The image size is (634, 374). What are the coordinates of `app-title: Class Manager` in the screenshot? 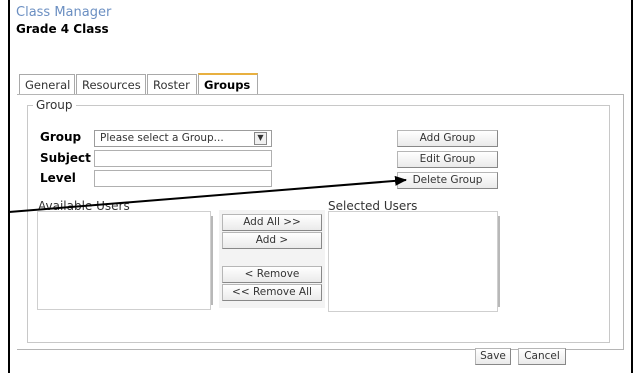 It's located at (64, 12).